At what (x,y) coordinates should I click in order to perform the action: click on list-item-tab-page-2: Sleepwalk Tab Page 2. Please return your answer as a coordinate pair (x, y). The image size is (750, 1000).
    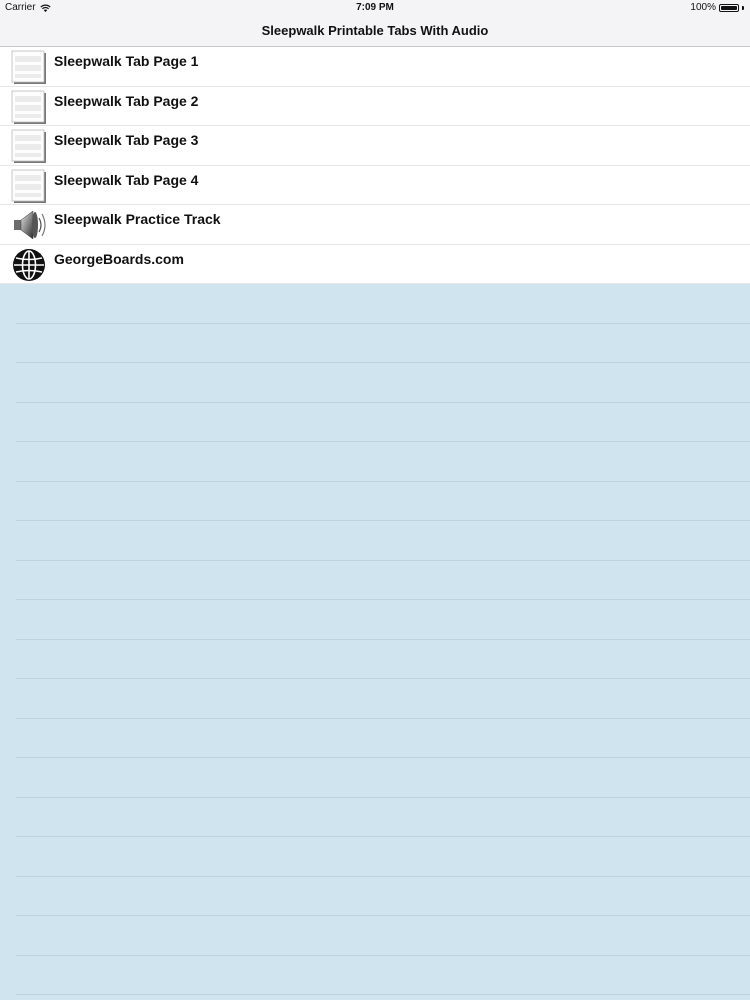
    Looking at the image, I should click on (375, 106).